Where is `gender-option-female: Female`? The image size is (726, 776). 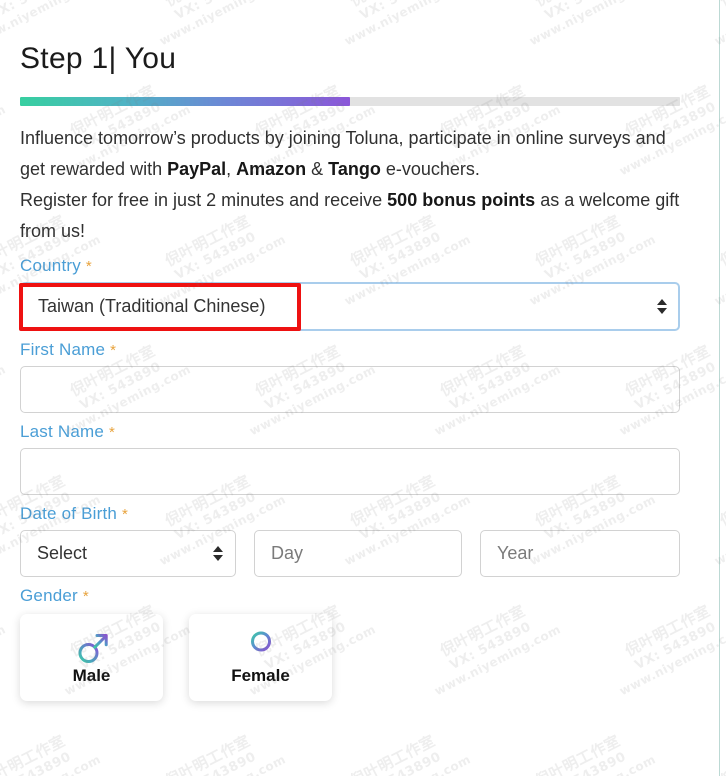 gender-option-female: Female is located at coordinates (260, 657).